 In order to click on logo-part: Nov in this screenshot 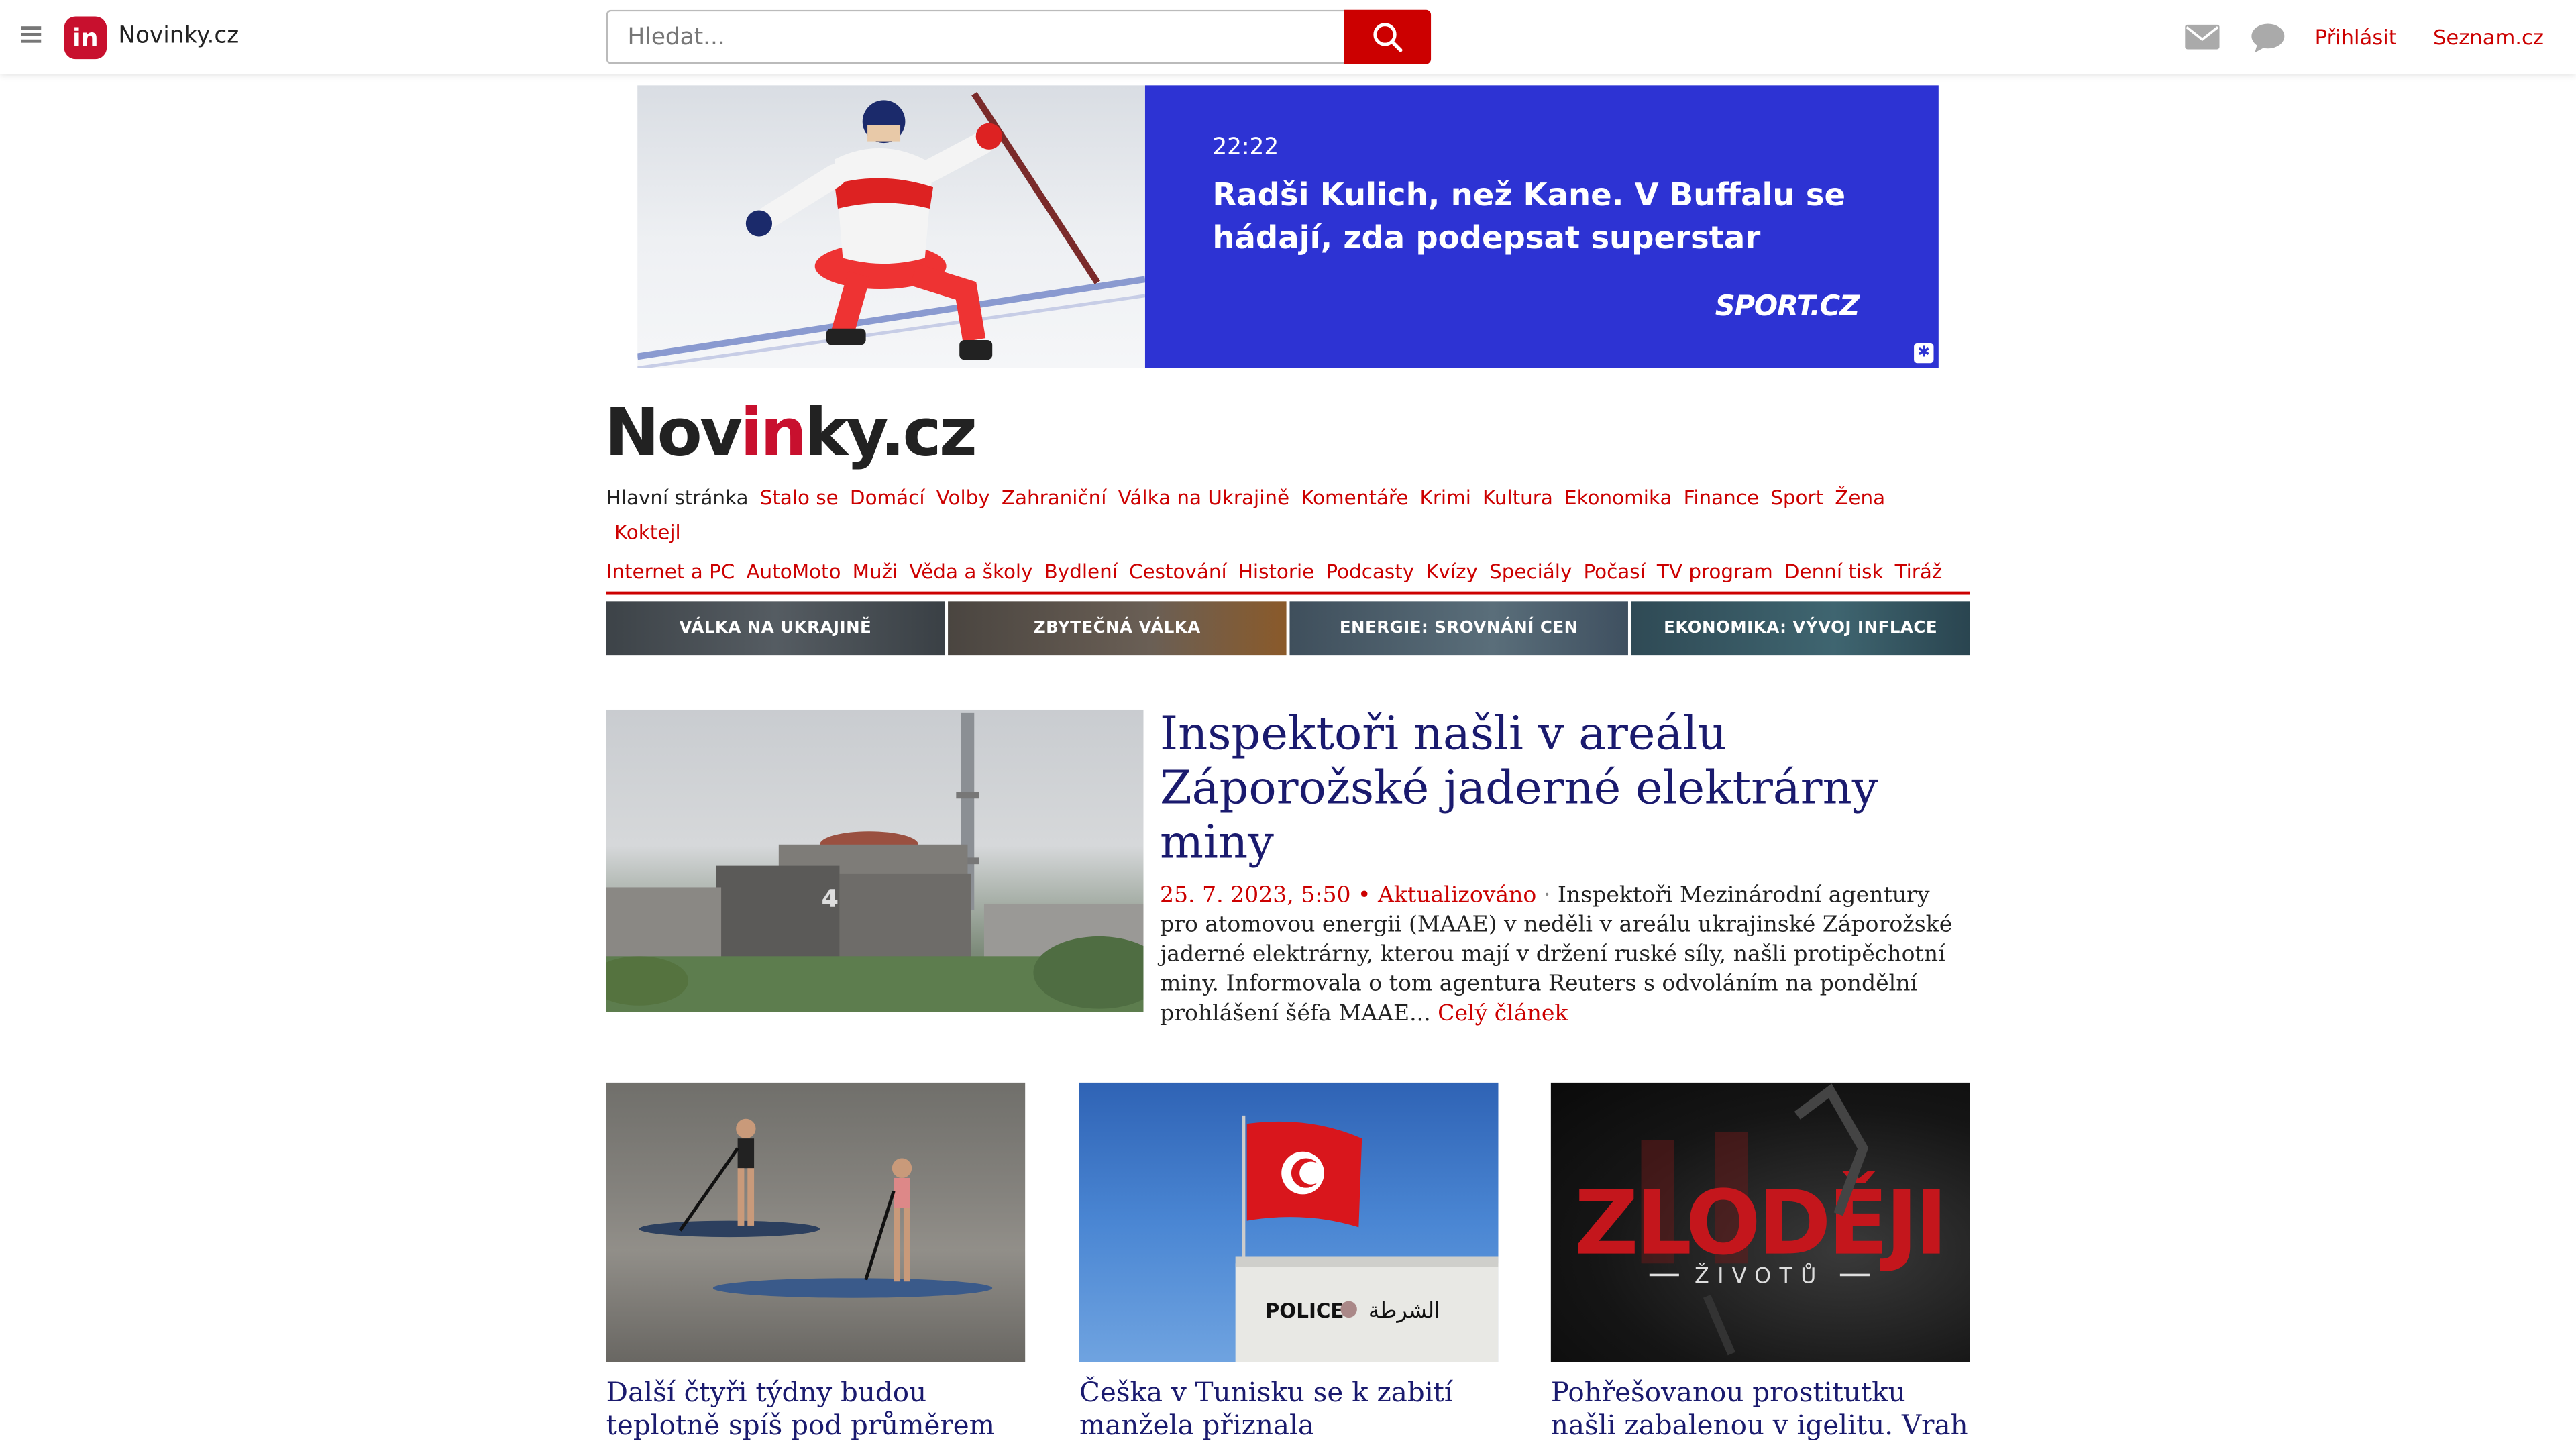, I will do `click(673, 434)`.